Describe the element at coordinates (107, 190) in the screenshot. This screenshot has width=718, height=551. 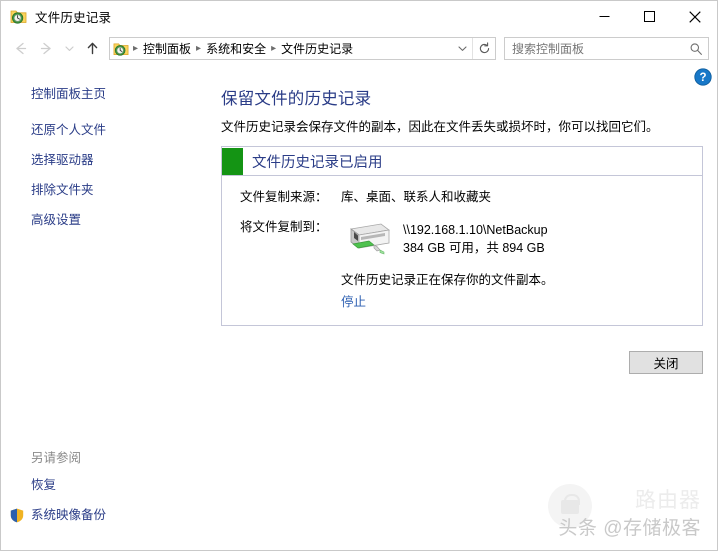
I see `sidebar-item-exclude-folders: 排除文件夹` at that location.